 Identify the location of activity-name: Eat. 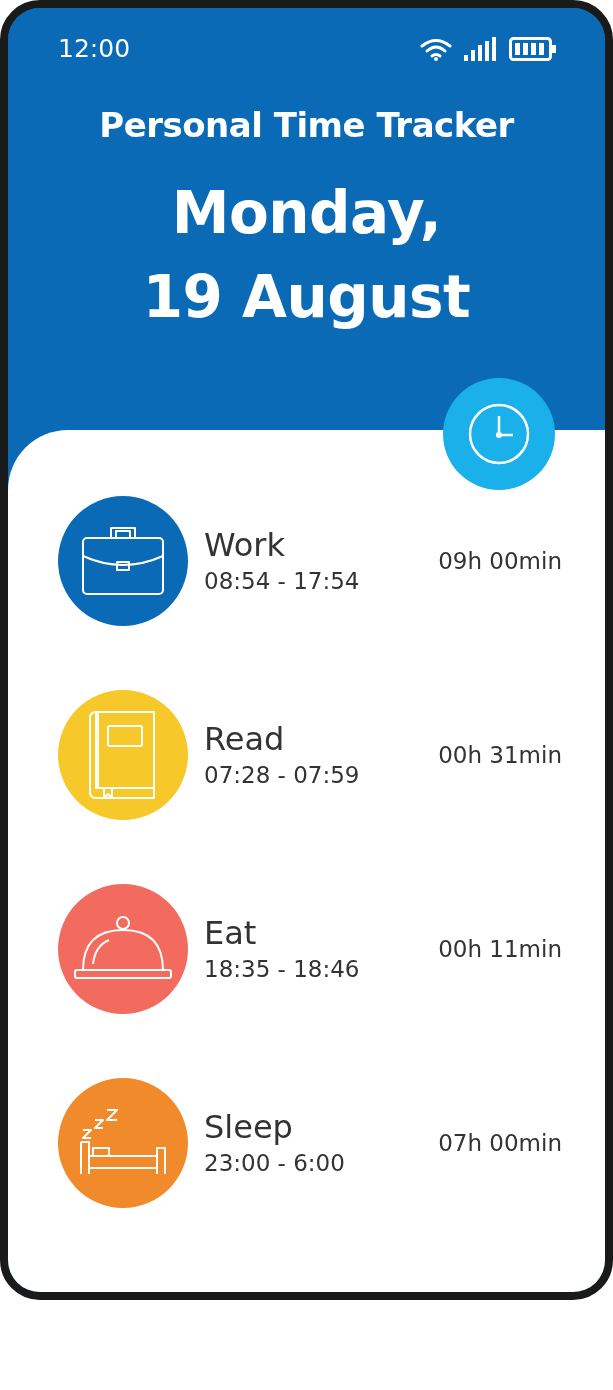
(231, 933).